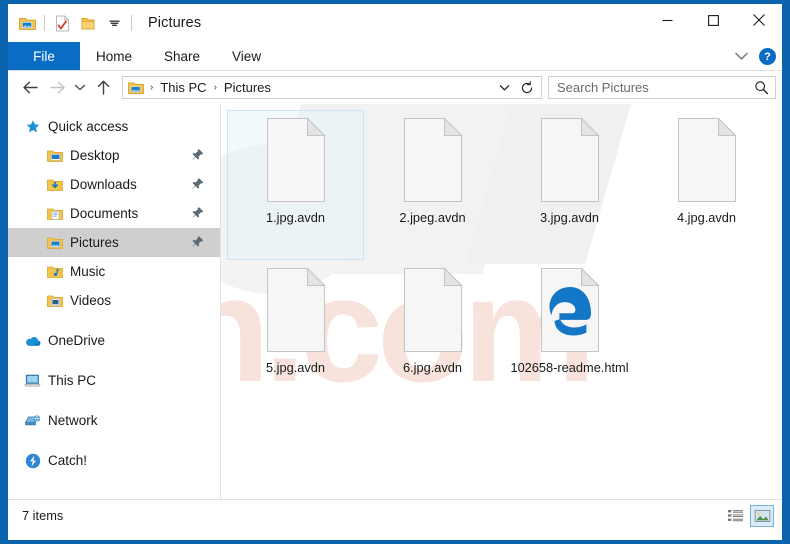 This screenshot has width=790, height=544. Describe the element at coordinates (759, 20) in the screenshot. I see `close-button` at that location.